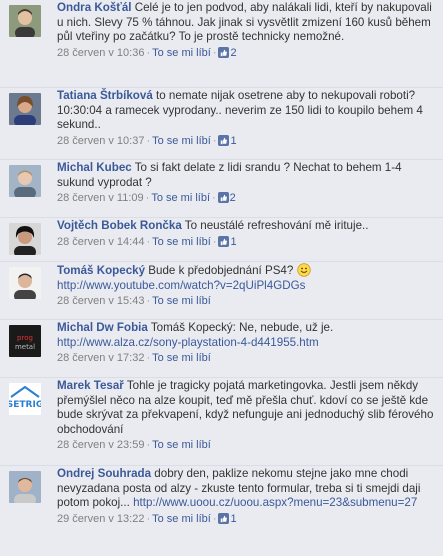  What do you see at coordinates (247, 242) in the screenshot?
I see `comment-meta: 28 červen v 14:44 · To se mi líbí · 1` at bounding box center [247, 242].